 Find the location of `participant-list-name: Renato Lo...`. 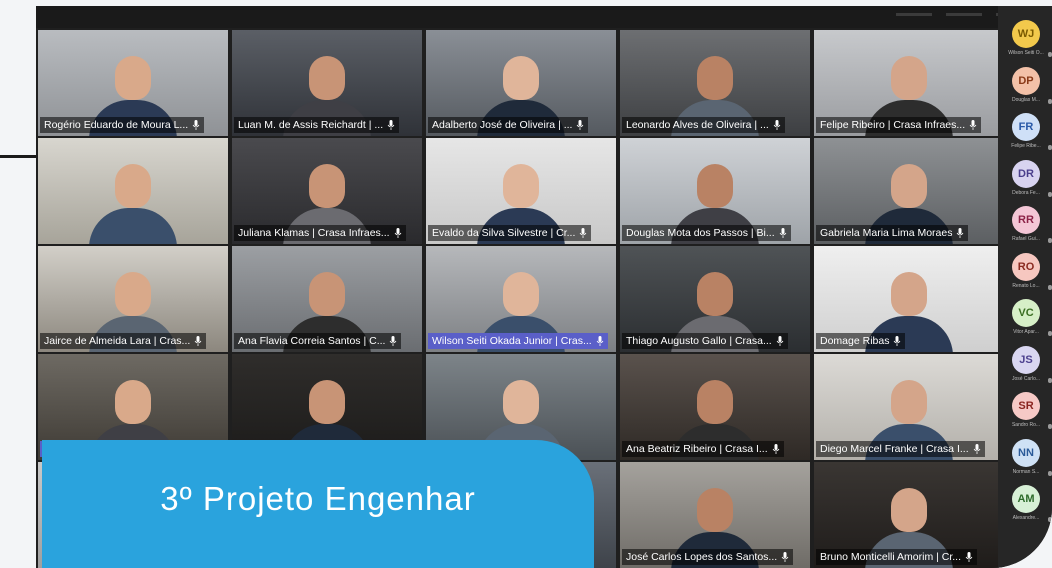

participant-list-name: Renato Lo... is located at coordinates (1026, 285).